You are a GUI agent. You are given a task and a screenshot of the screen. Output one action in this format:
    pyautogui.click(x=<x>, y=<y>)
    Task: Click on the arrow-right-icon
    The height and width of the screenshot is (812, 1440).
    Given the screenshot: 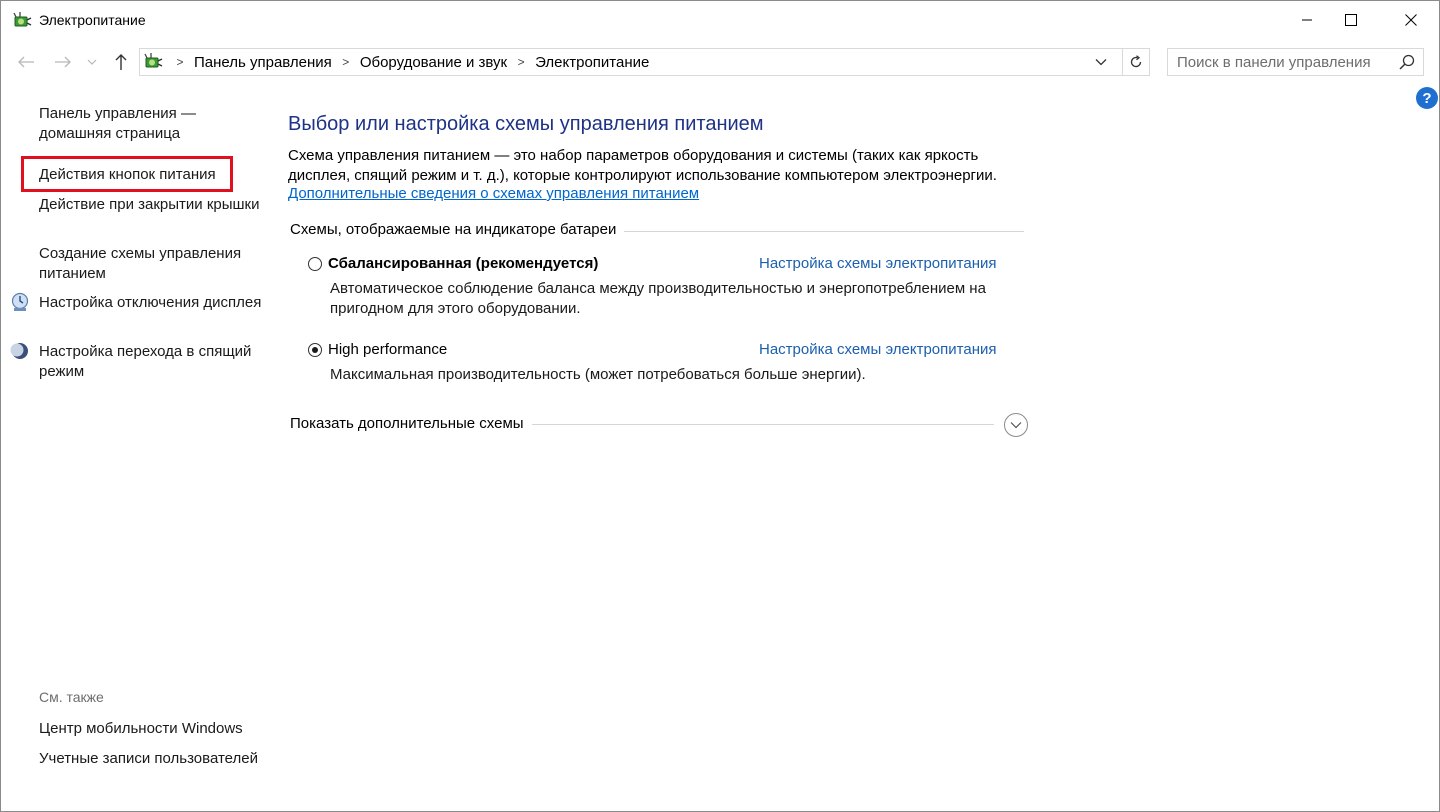 What is the action you would take?
    pyautogui.click(x=63, y=62)
    